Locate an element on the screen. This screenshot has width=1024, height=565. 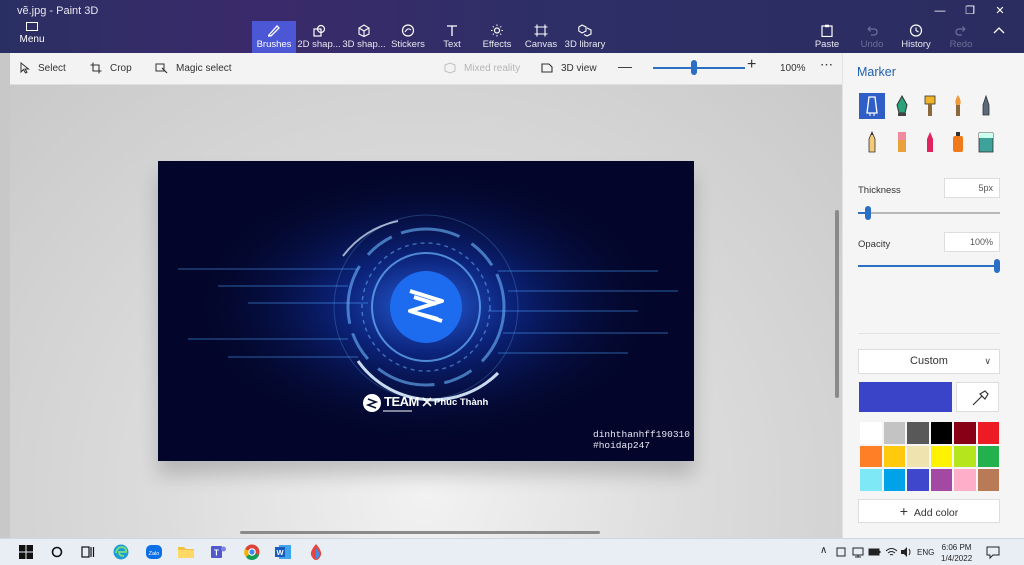
spray-can-button is located at coordinates (958, 142).